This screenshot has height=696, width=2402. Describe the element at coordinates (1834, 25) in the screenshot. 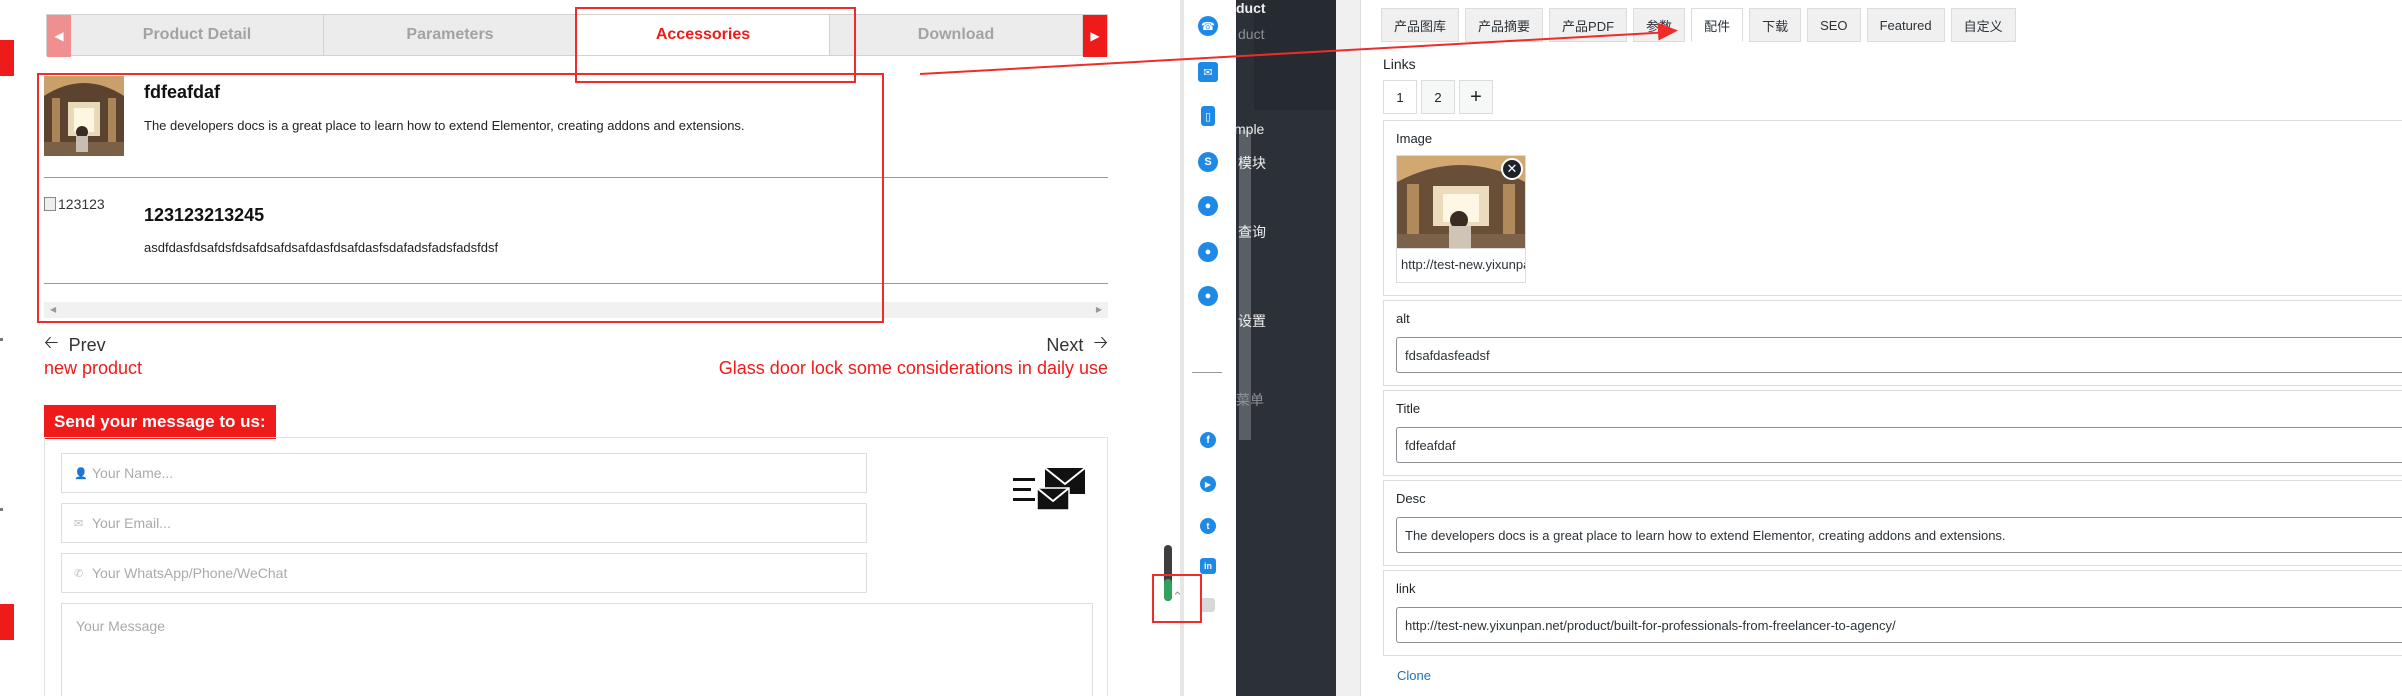

I see `tab-seo: SEO` at that location.